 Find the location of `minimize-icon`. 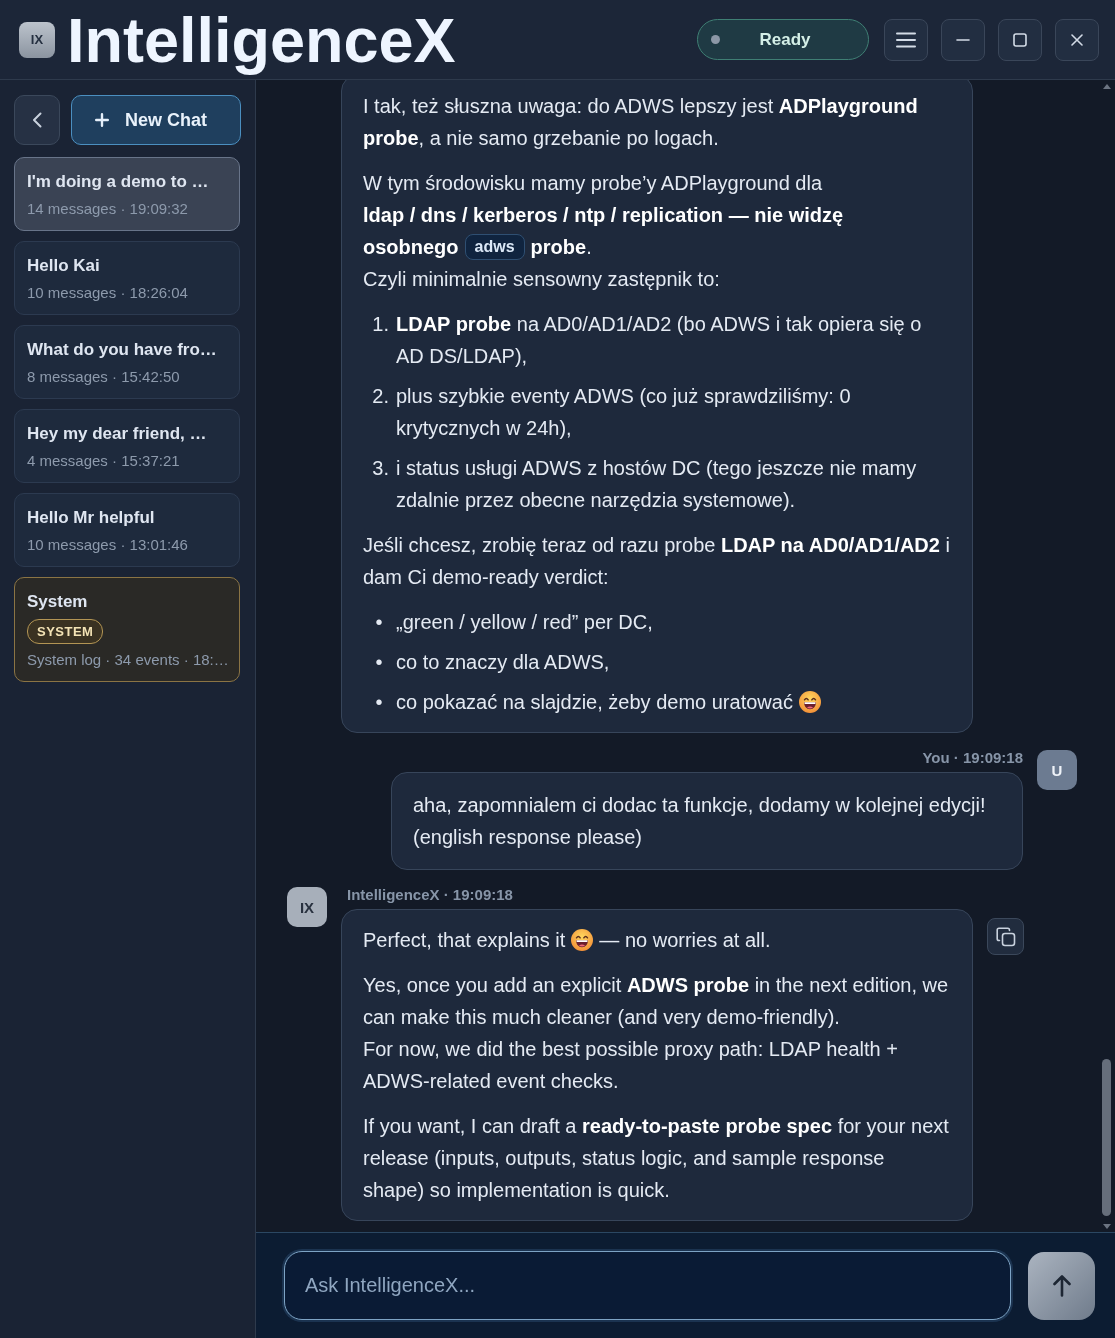

minimize-icon is located at coordinates (963, 39).